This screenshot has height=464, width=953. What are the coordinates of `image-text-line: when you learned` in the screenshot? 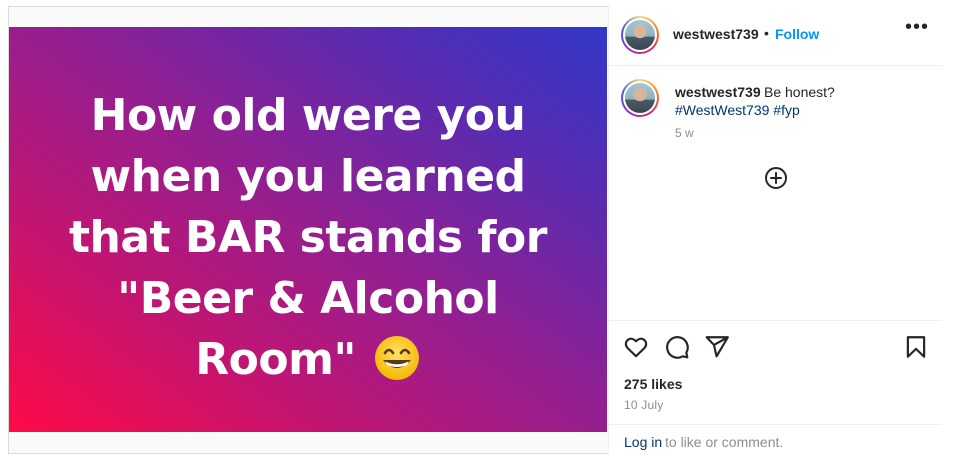 It's located at (308, 176).